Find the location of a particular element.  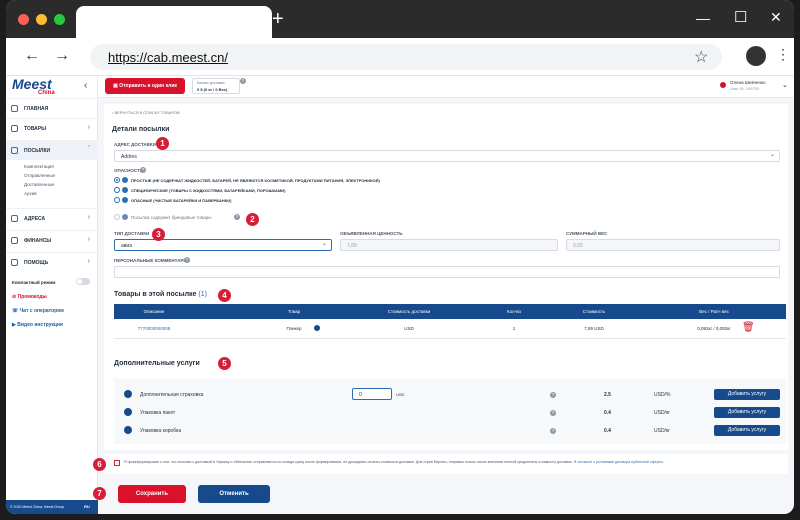

user-name: Олена Шевченко is located at coordinates (748, 82).